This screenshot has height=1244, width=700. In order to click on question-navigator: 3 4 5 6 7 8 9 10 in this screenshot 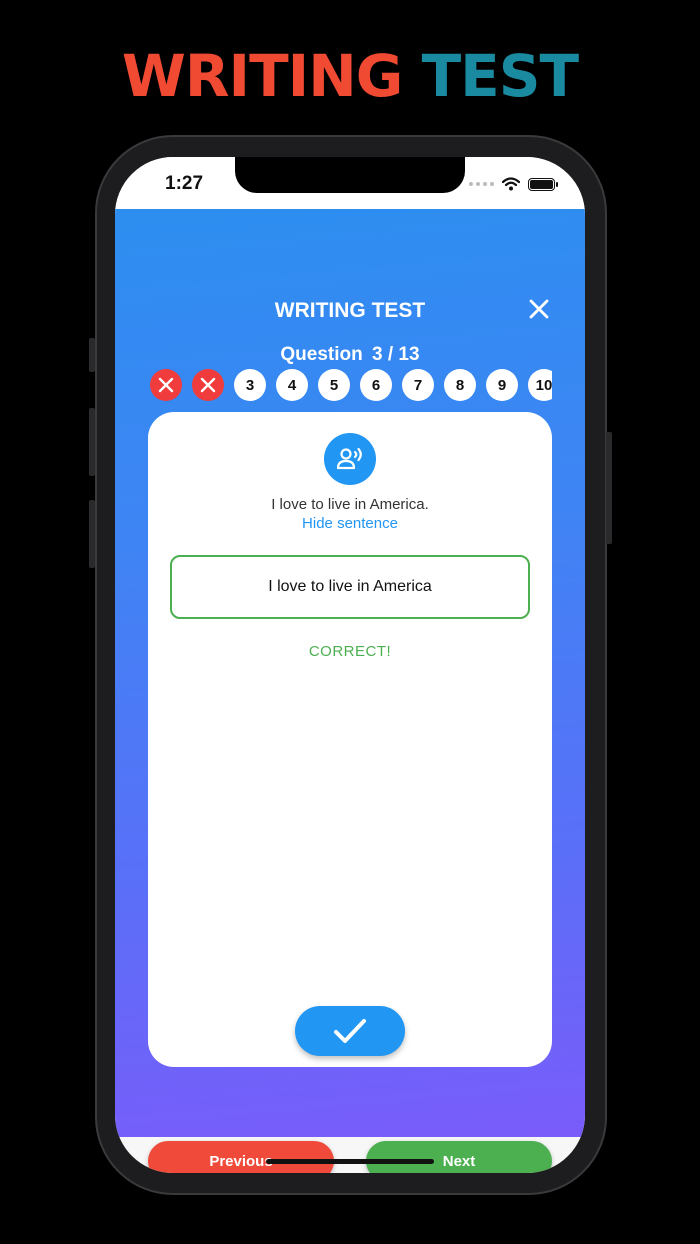, I will do `click(351, 386)`.